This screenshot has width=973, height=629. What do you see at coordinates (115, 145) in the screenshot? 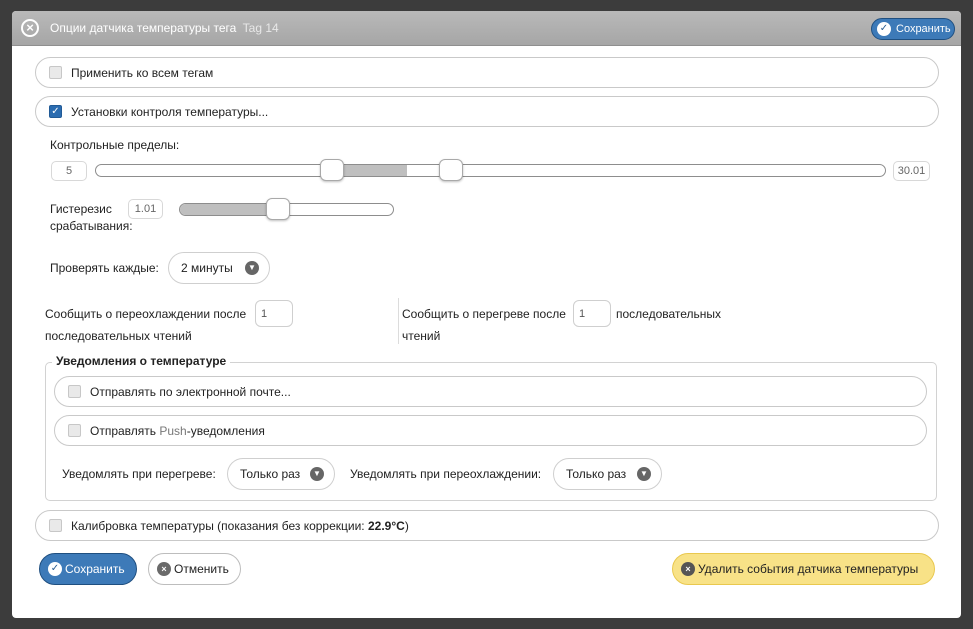
I see `limits-label: Контрольные пределы:` at bounding box center [115, 145].